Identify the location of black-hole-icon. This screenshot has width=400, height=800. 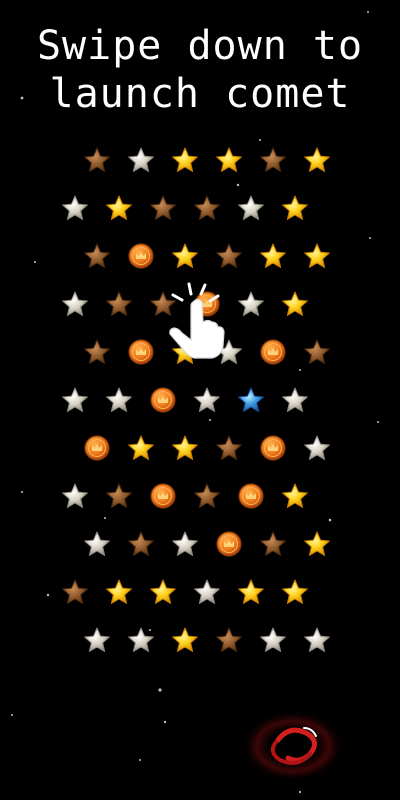
(293, 746).